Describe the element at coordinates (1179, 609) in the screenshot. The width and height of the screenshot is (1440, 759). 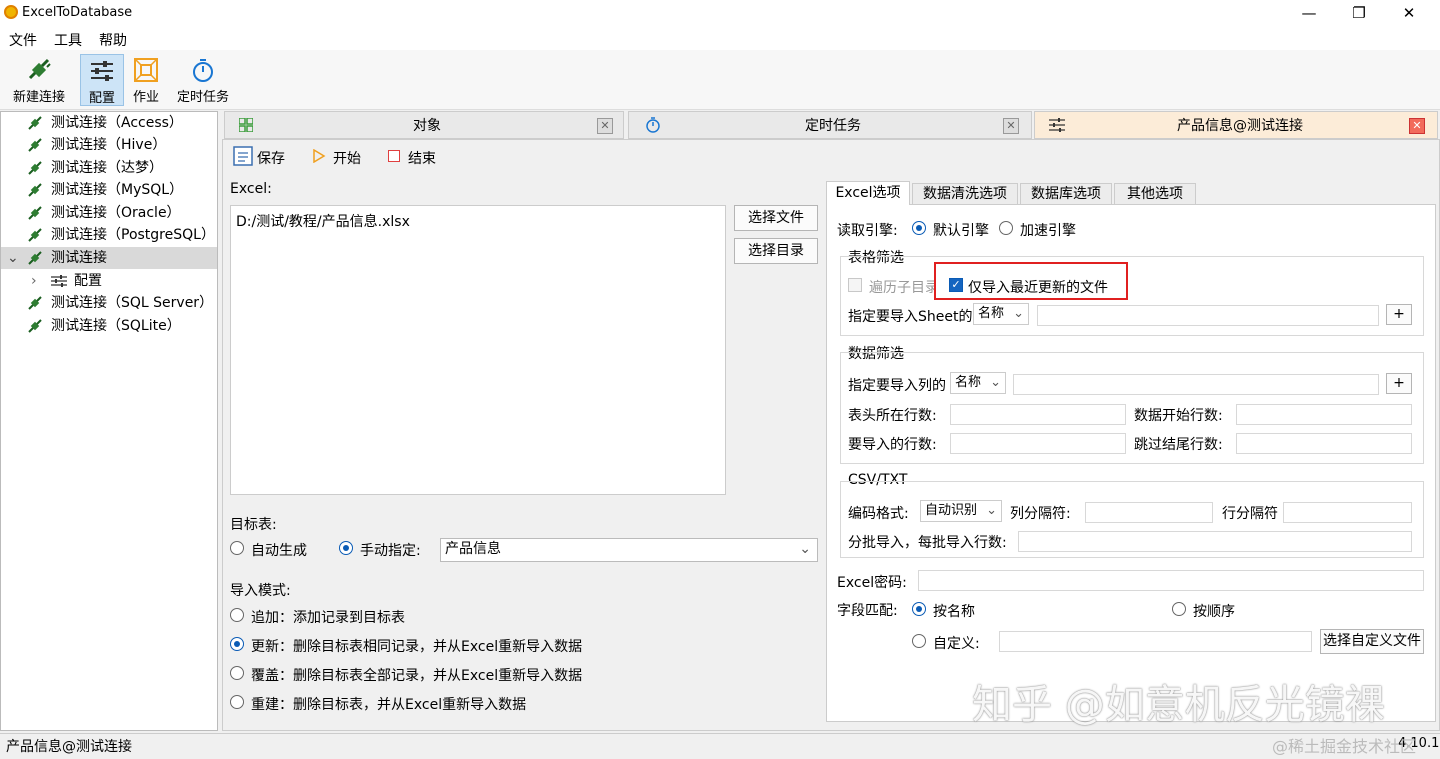
I see `match-by-order-radio` at that location.